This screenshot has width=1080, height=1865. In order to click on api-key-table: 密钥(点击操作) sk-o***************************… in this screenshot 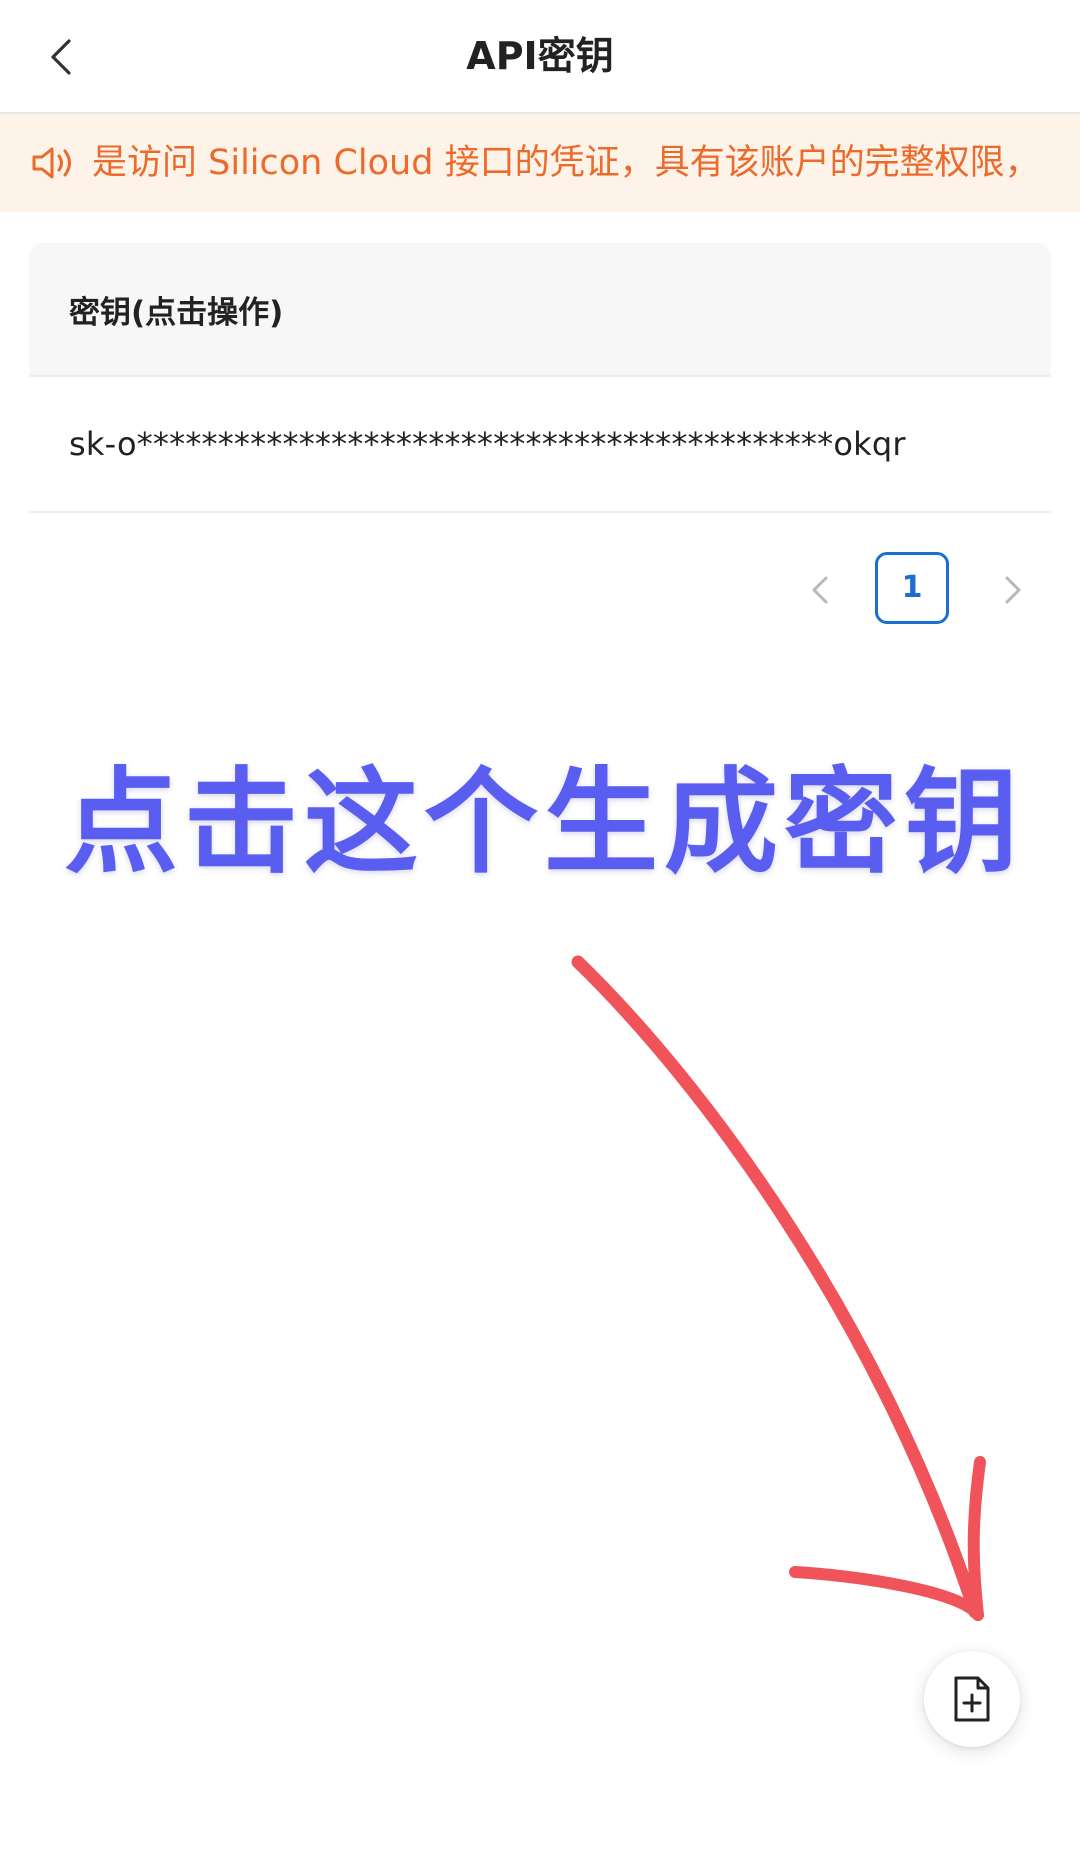, I will do `click(540, 378)`.